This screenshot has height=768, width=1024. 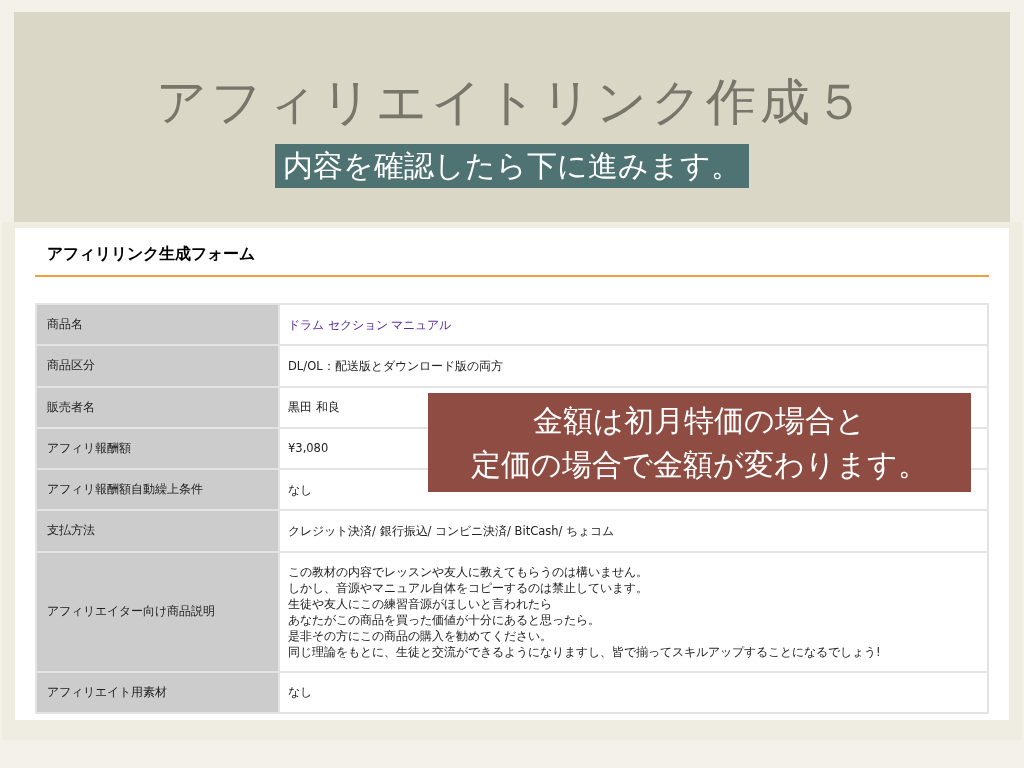 I want to click on field-value: ¥3,080, so click(x=308, y=448).